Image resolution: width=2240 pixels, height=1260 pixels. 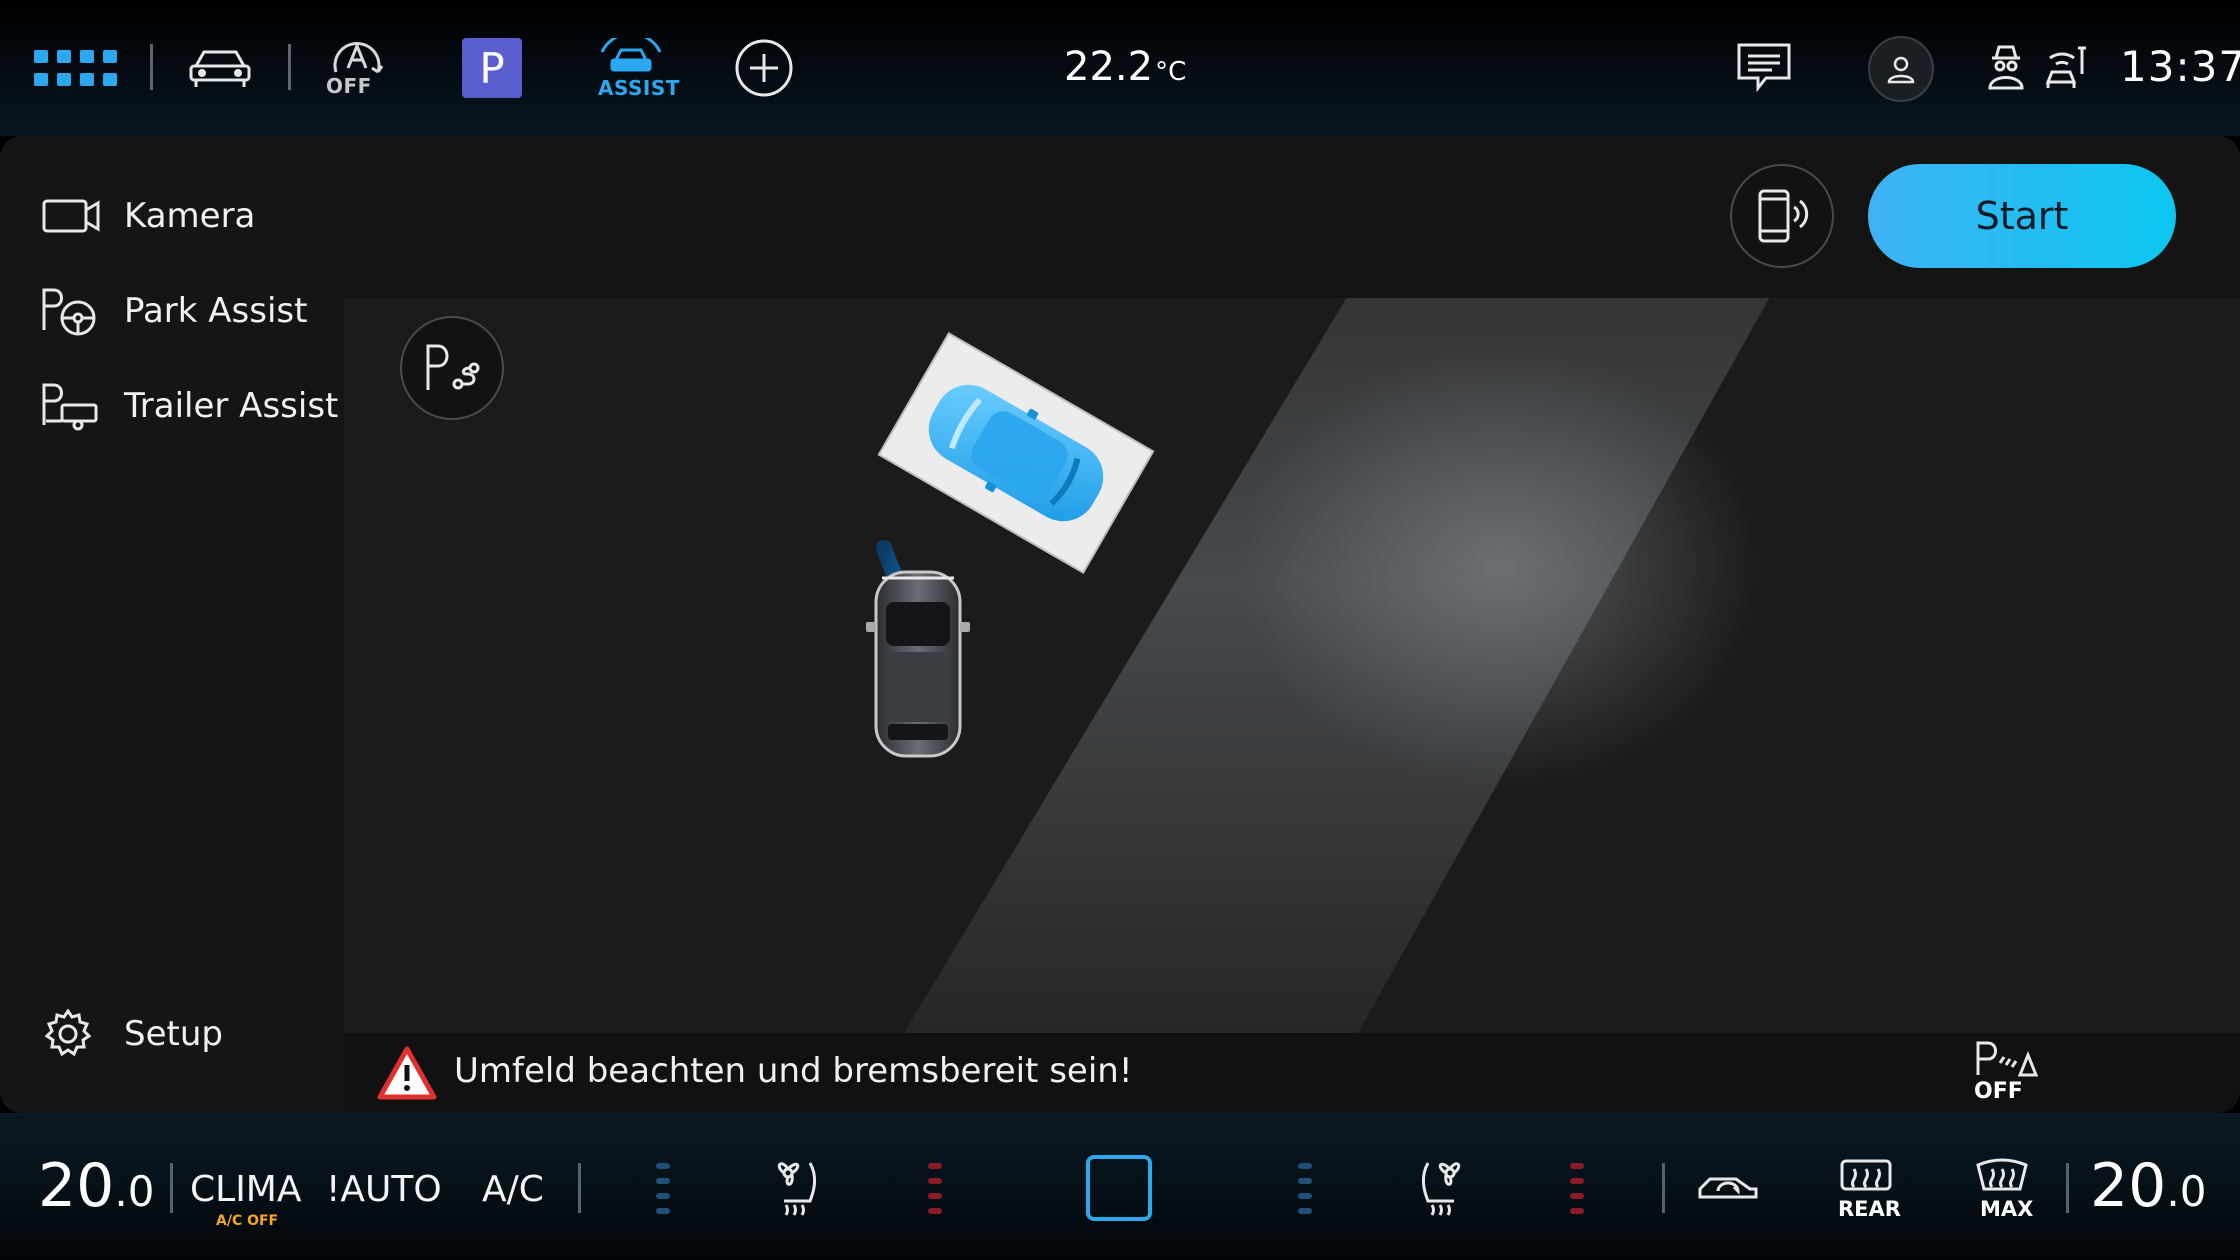 I want to click on assist-button: ASSIST, so click(x=637, y=69).